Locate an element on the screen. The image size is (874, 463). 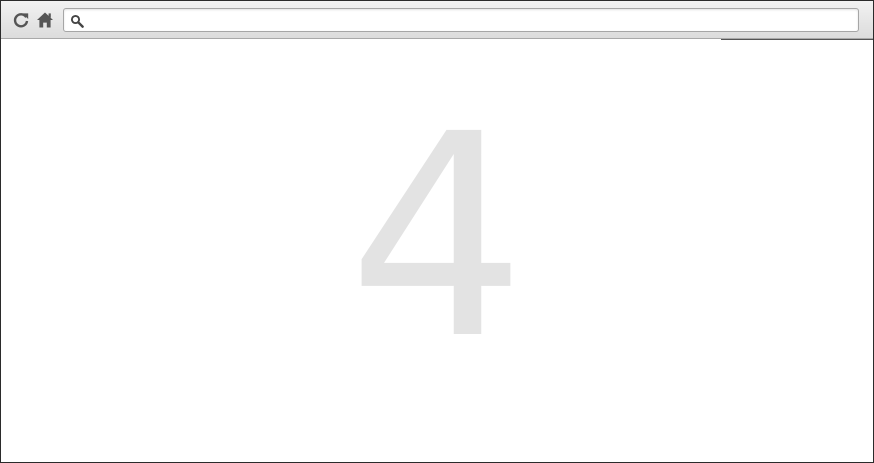
reload-icon is located at coordinates (21, 20).